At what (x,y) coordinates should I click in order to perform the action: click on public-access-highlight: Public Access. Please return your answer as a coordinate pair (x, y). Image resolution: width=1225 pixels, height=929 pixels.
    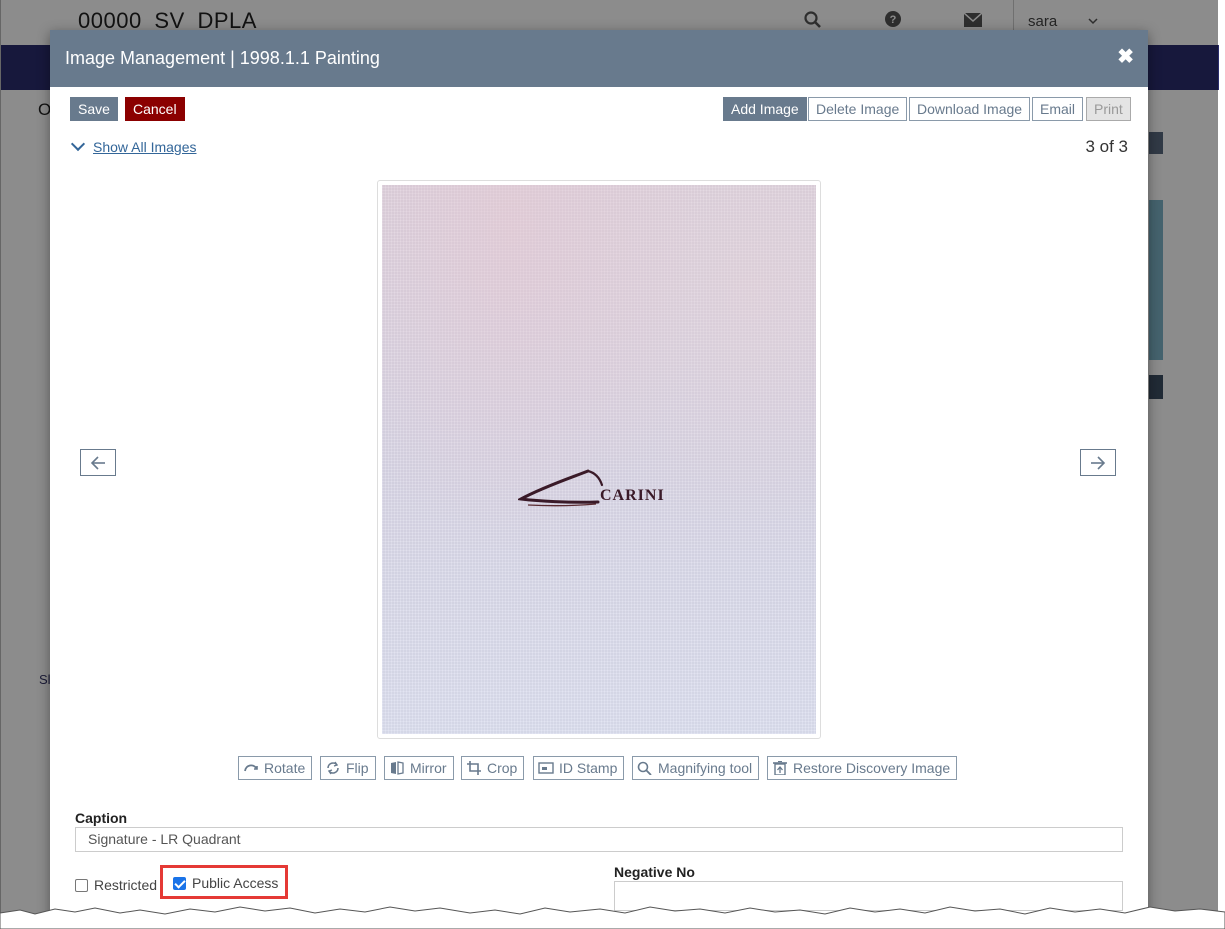
    Looking at the image, I should click on (224, 882).